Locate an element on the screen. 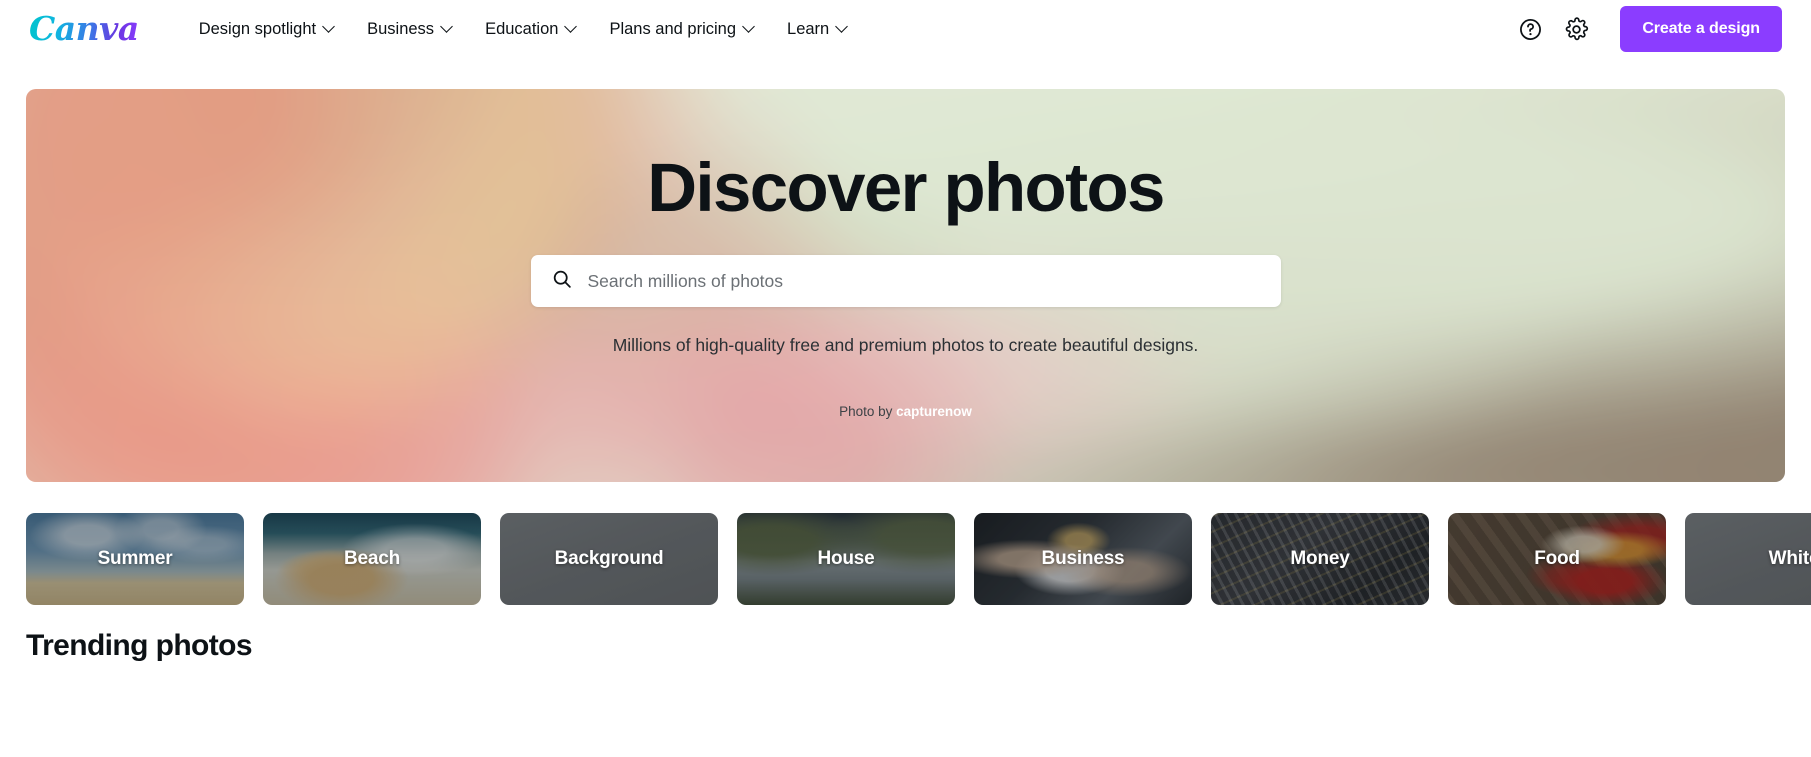 Image resolution: width=1811 pixels, height=757 pixels. tile-label: Beach is located at coordinates (372, 558).